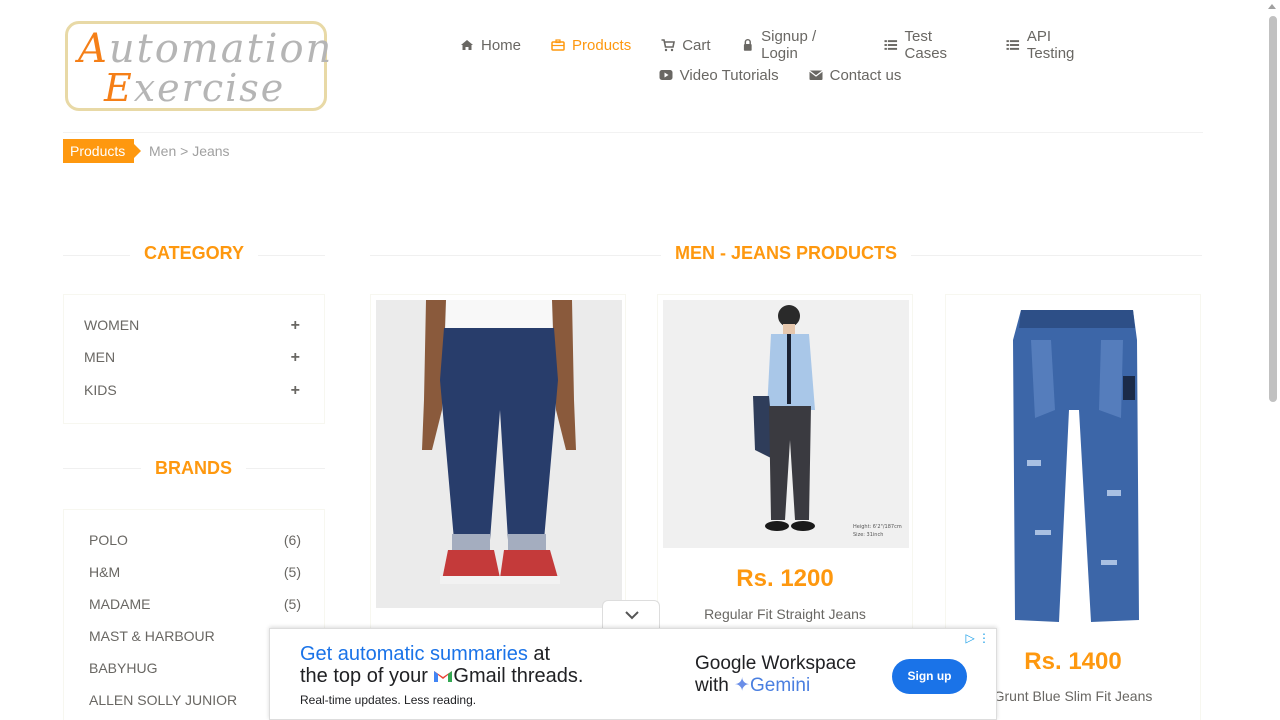  Describe the element at coordinates (815, 75) in the screenshot. I see `envelope-icon` at that location.